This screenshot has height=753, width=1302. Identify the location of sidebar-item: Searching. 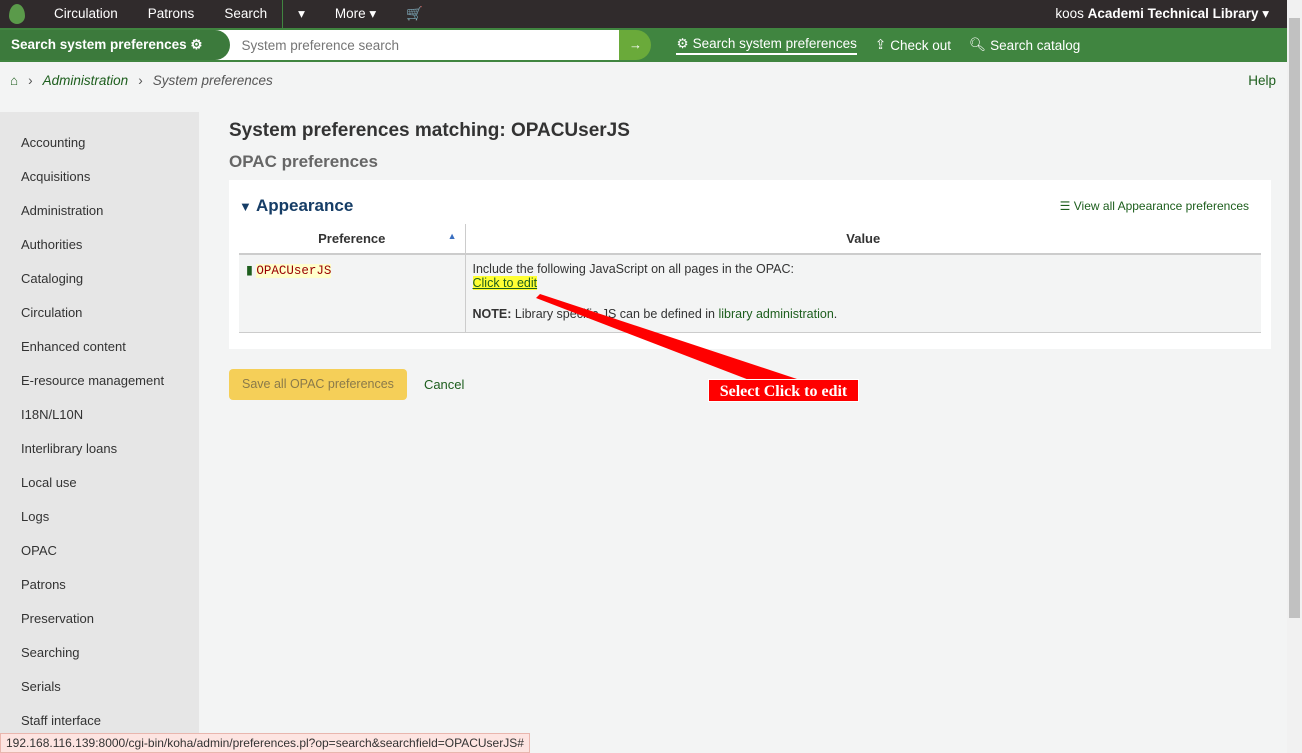
(99, 653).